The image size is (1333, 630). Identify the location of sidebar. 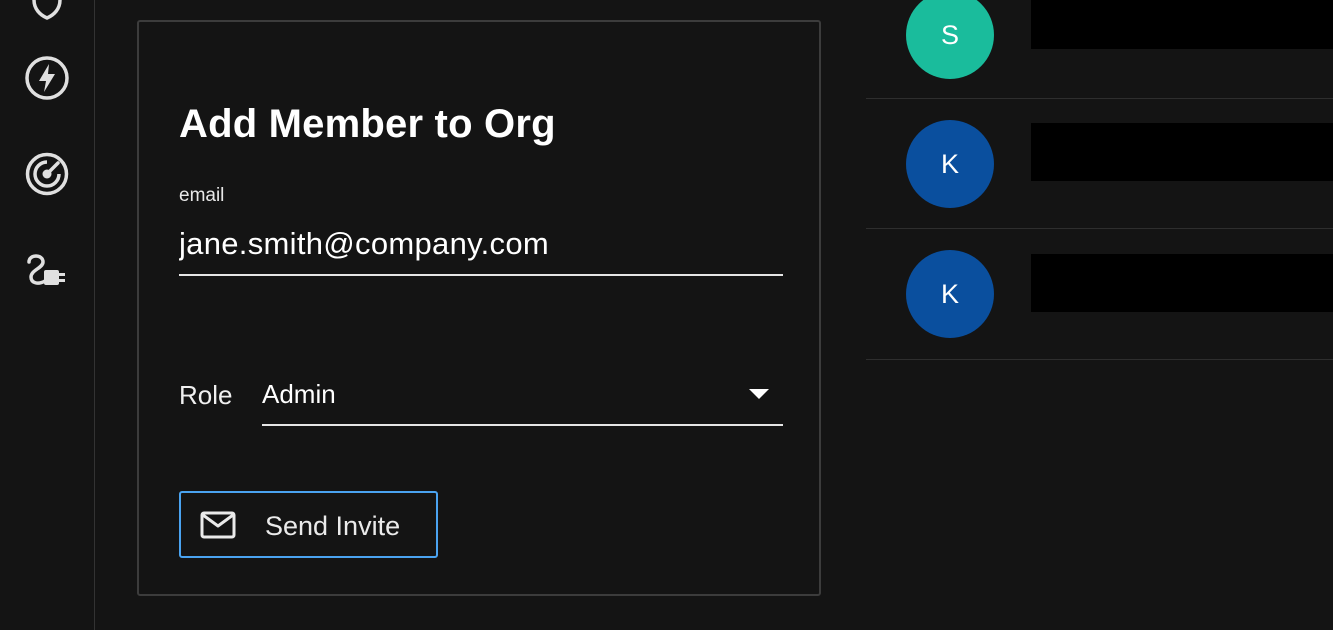
(47, 315).